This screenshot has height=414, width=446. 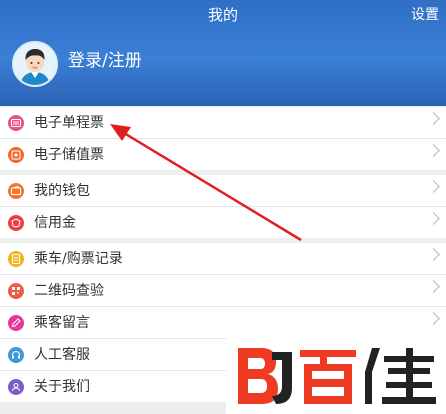 I want to click on wallet-icon, so click(x=16, y=190).